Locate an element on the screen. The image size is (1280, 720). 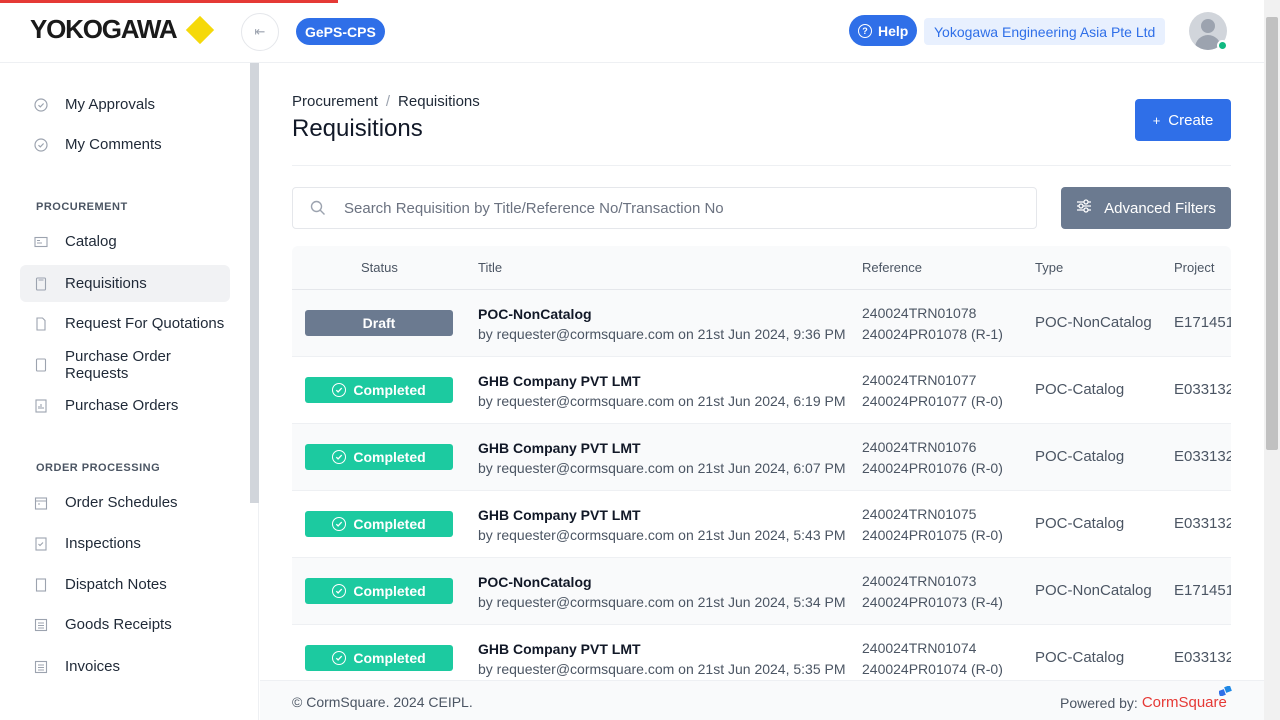
sidebar-item-requisitions: Requisitions is located at coordinates (125, 283).